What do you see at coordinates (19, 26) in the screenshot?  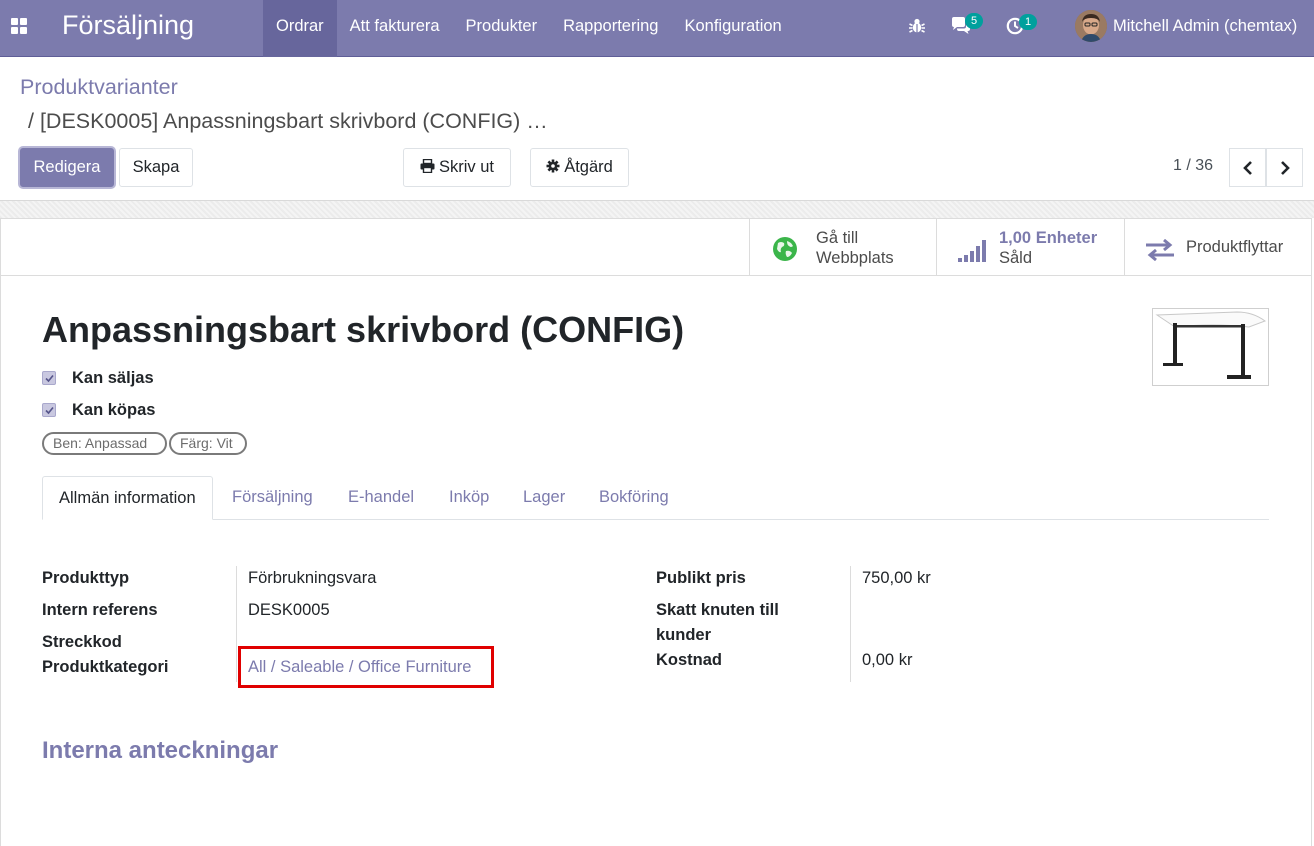 I see `apps-grid-icon` at bounding box center [19, 26].